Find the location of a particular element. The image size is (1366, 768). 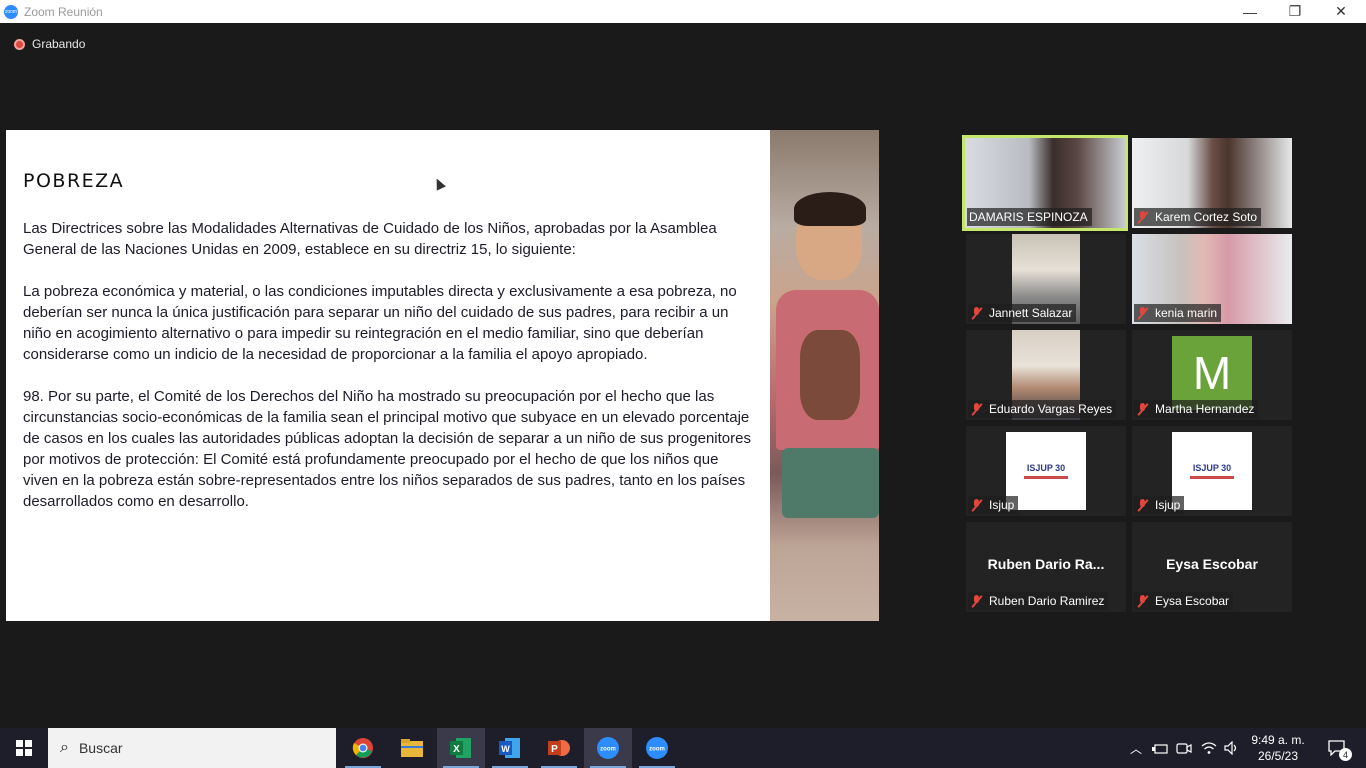

recording-icon is located at coordinates (19, 44).